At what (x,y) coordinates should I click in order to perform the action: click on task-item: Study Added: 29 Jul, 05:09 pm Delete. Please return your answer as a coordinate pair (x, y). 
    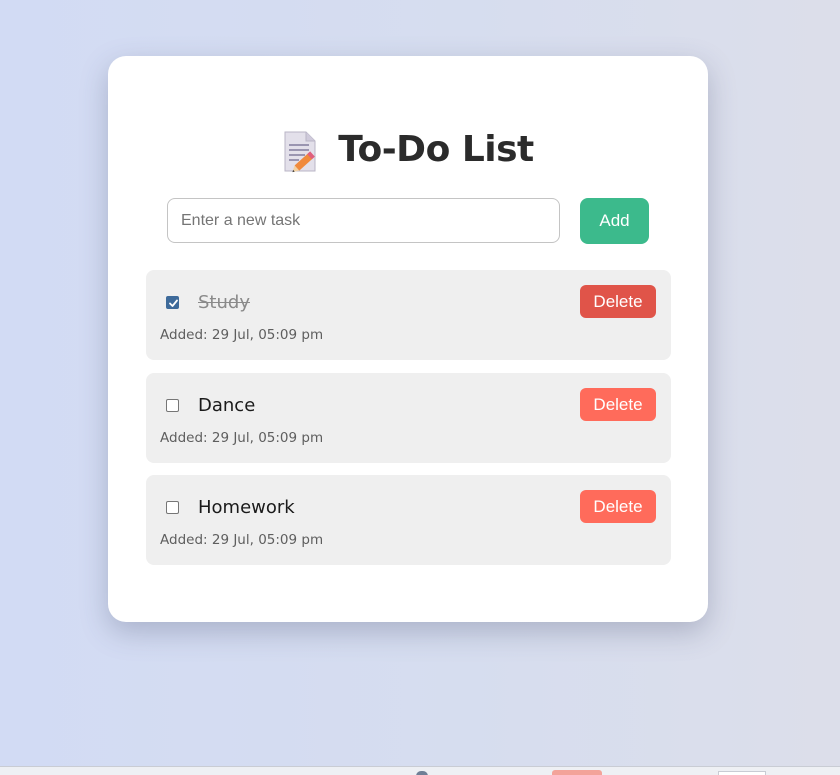
    Looking at the image, I should click on (408, 315).